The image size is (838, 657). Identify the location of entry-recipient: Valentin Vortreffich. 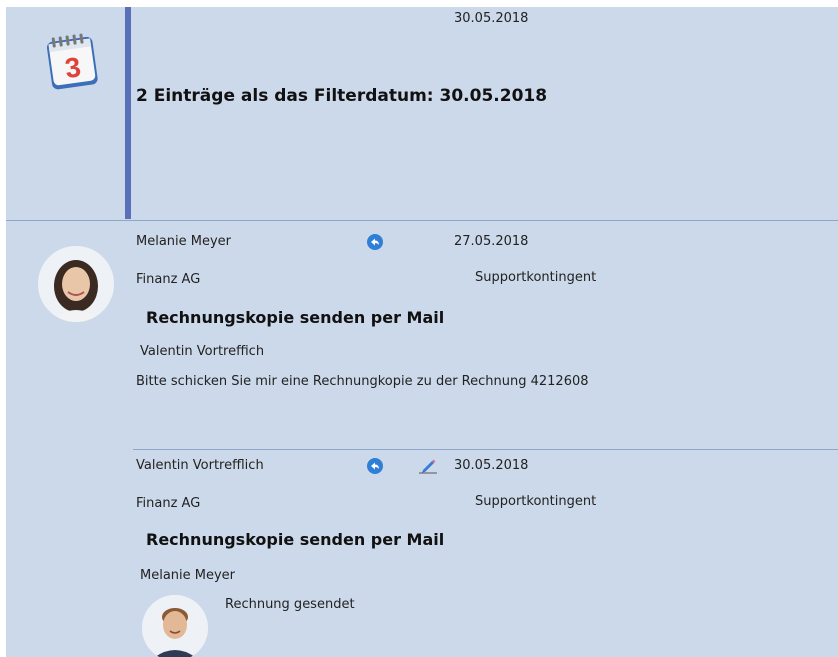
(202, 351).